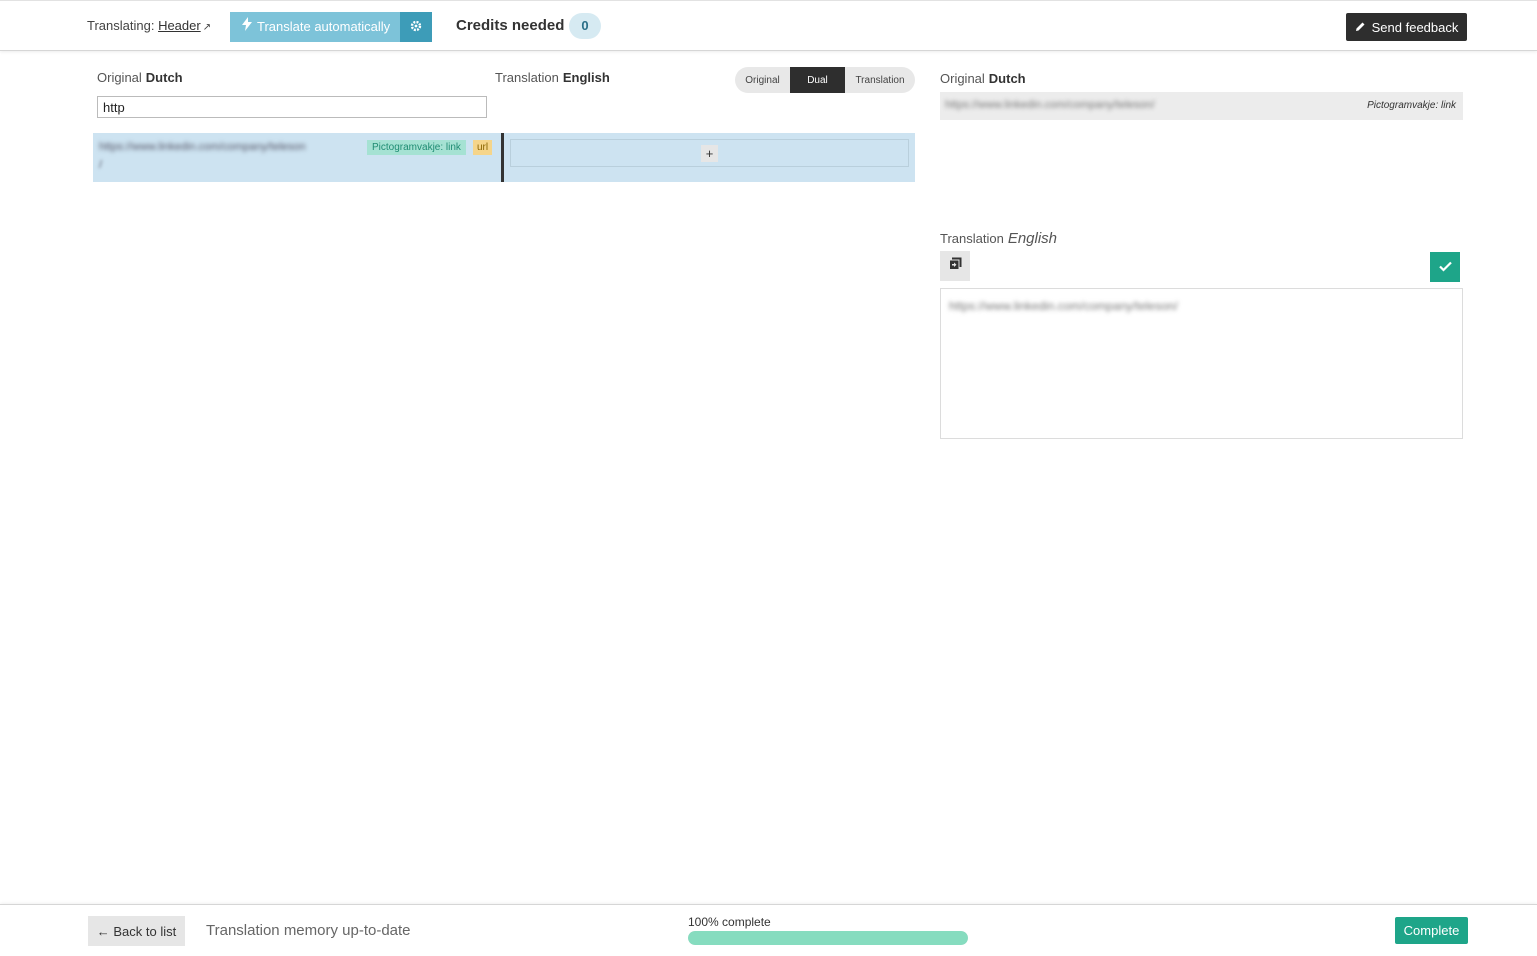 The height and width of the screenshot is (956, 1537). What do you see at coordinates (880, 80) in the screenshot?
I see `view-translation-button: Translation` at bounding box center [880, 80].